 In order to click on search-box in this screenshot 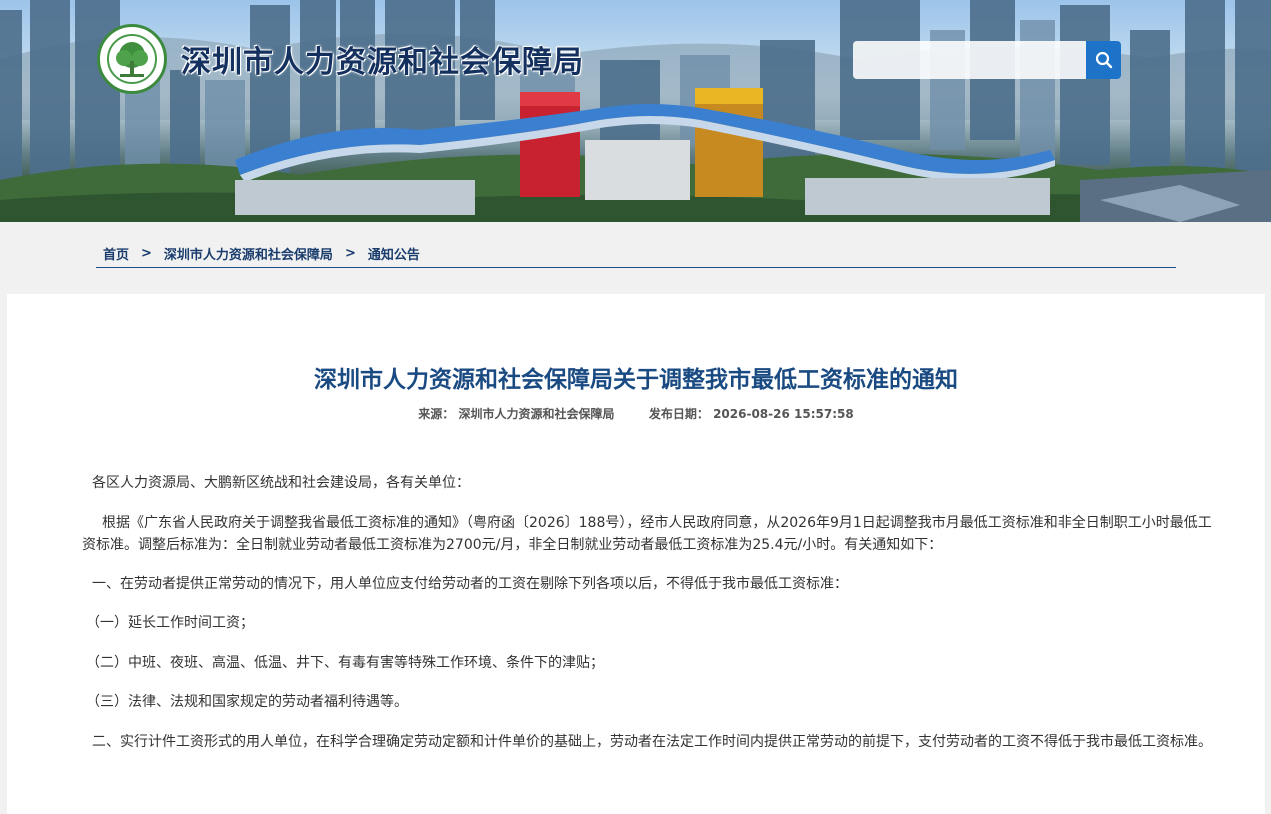, I will do `click(987, 60)`.